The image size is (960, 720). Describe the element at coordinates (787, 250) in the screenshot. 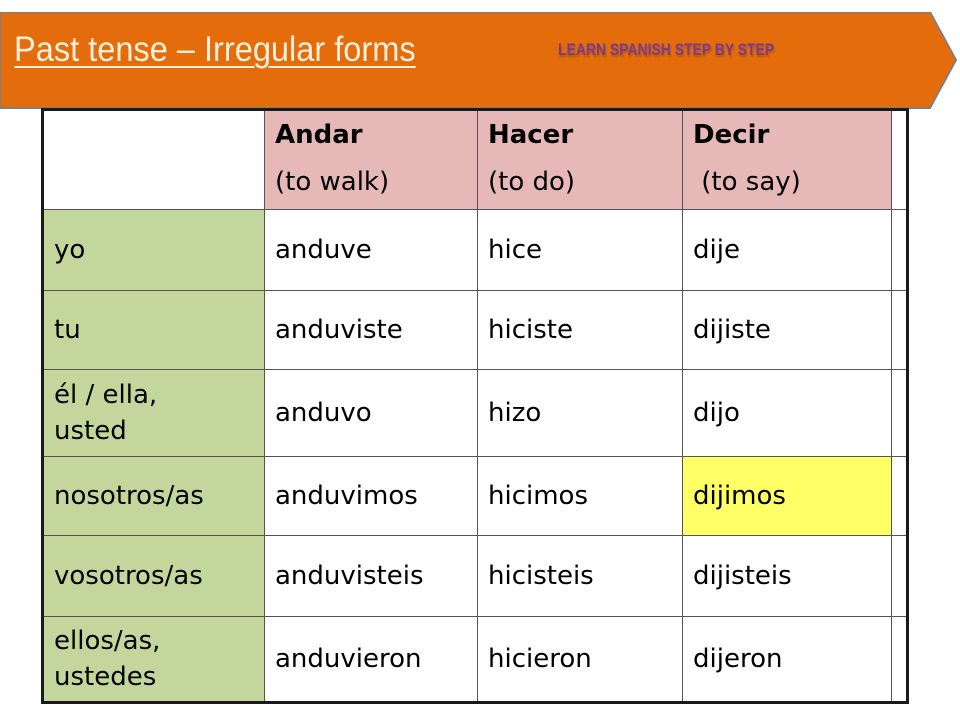

I see `form-cell: dije` at that location.